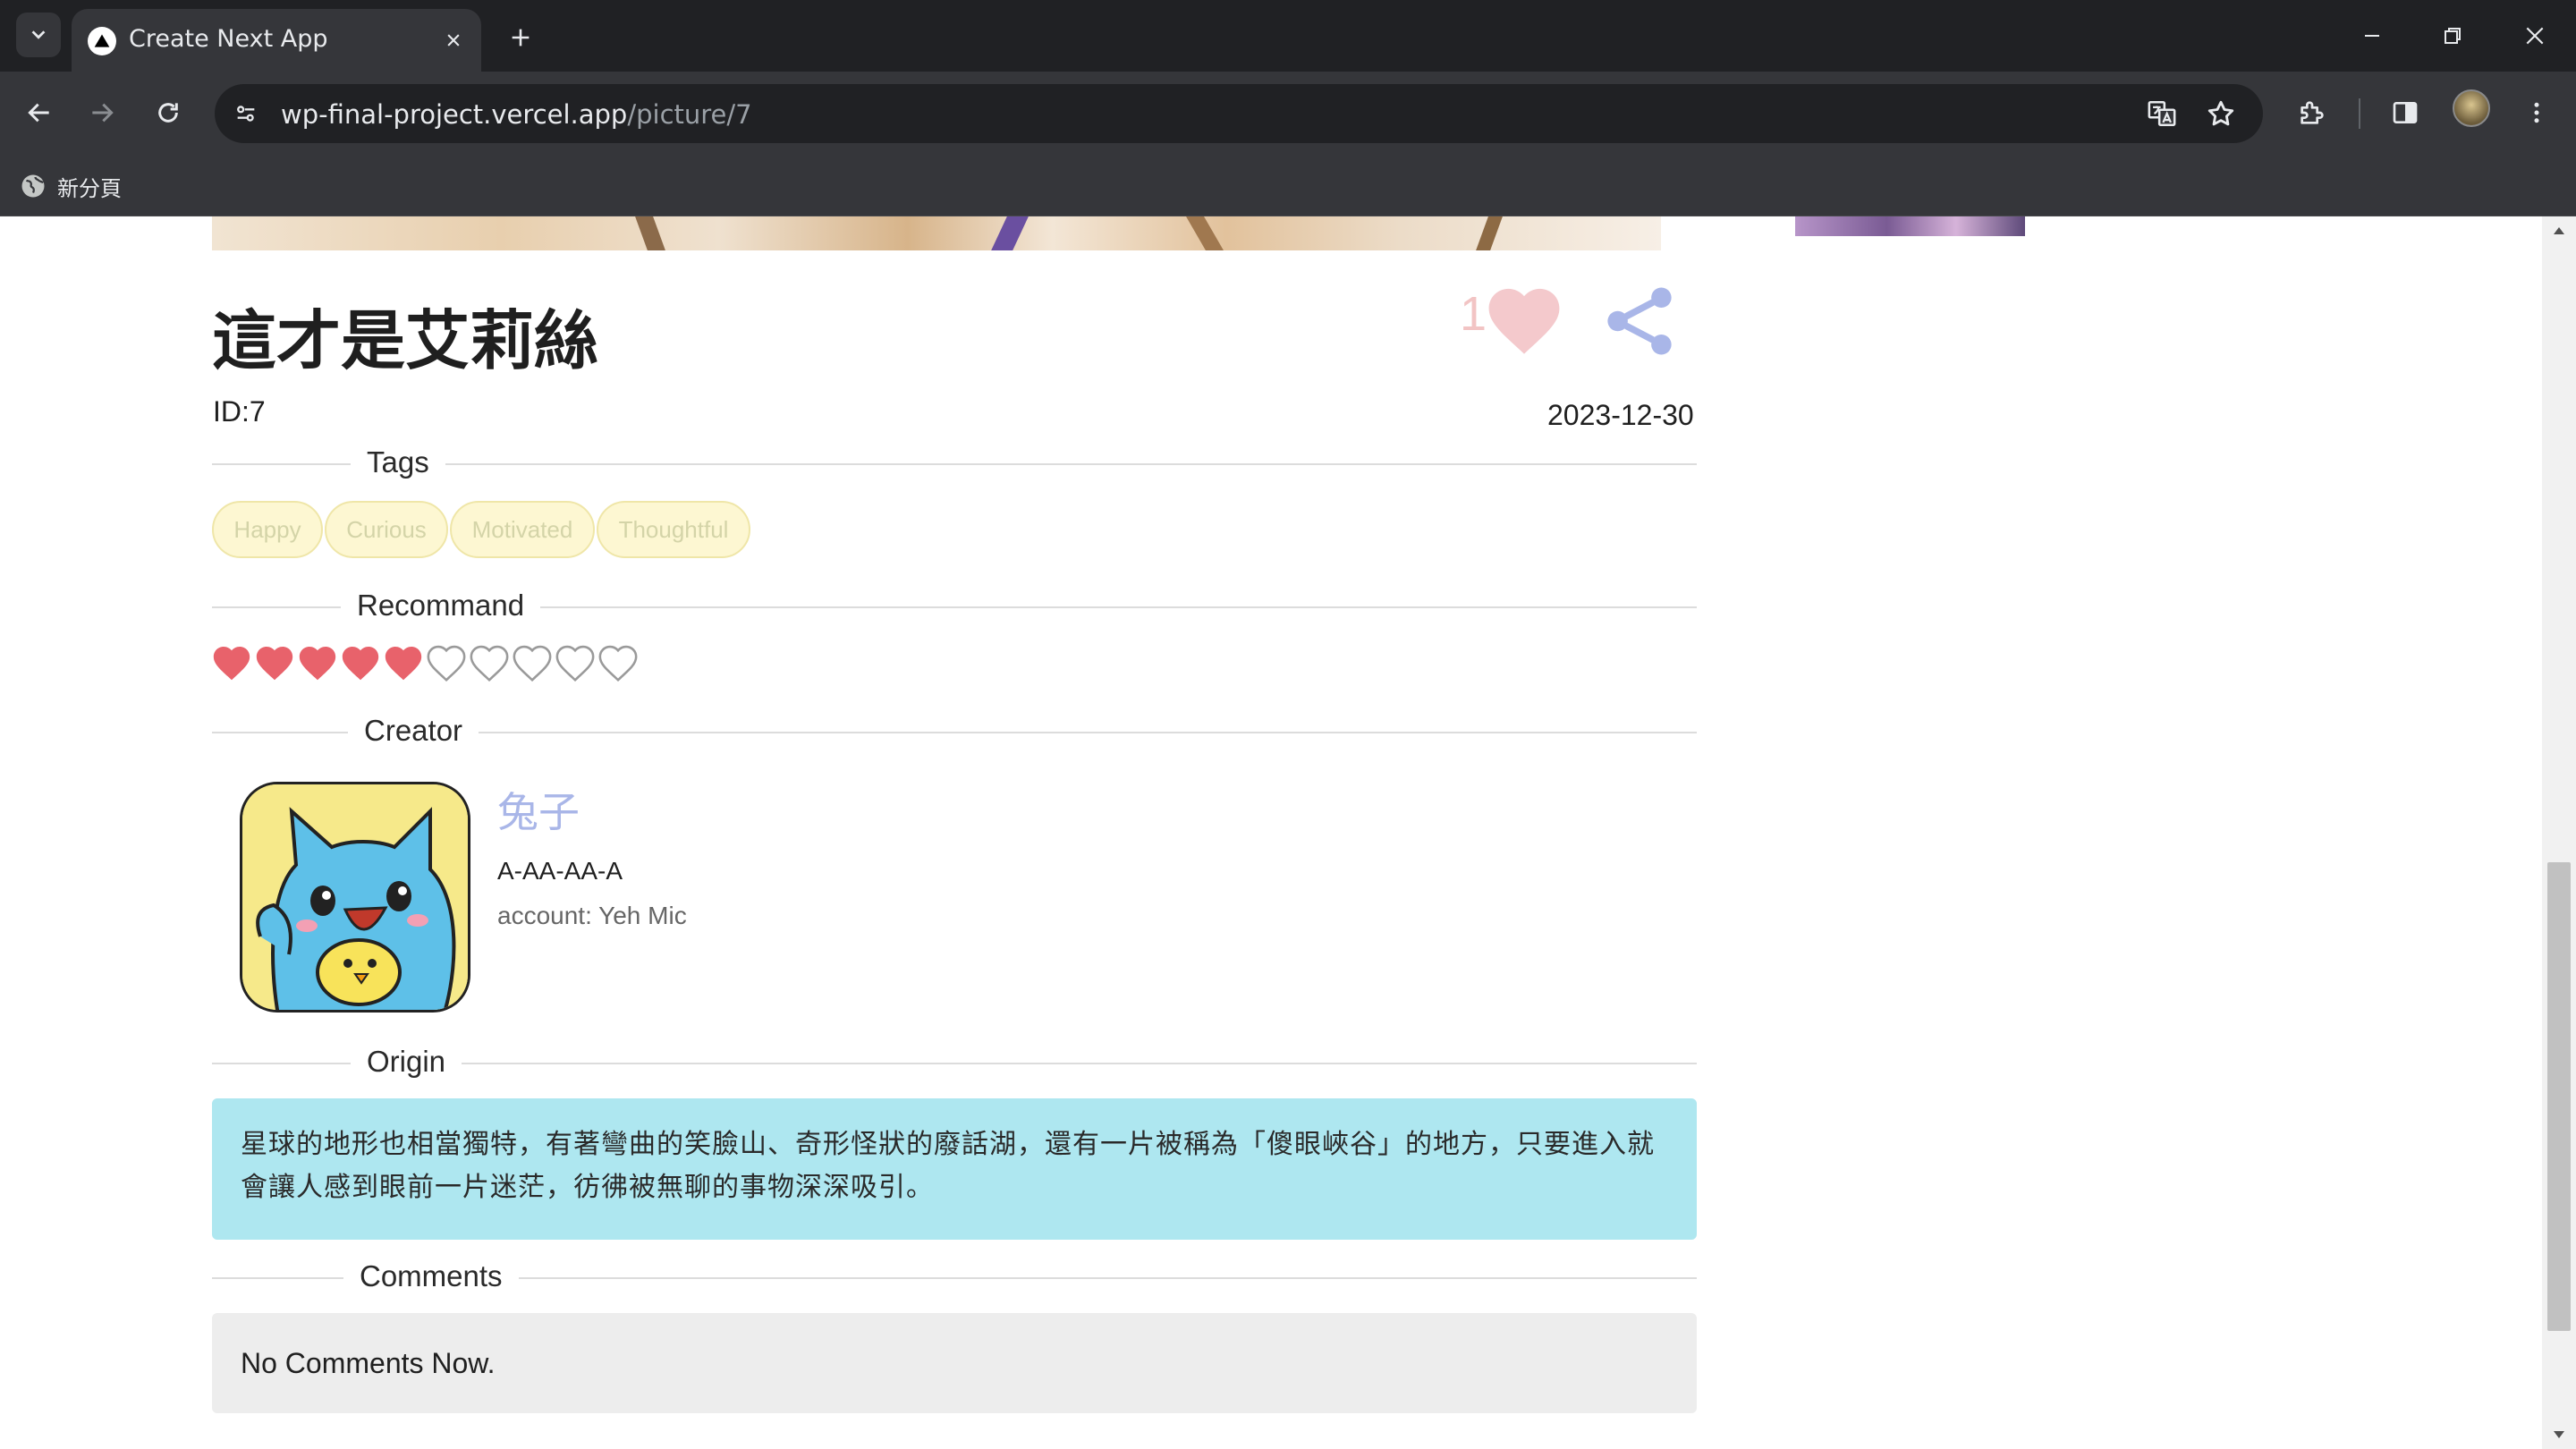 This screenshot has height=1449, width=2576. Describe the element at coordinates (538, 809) in the screenshot. I see `creator-name-link: 兔子` at that location.